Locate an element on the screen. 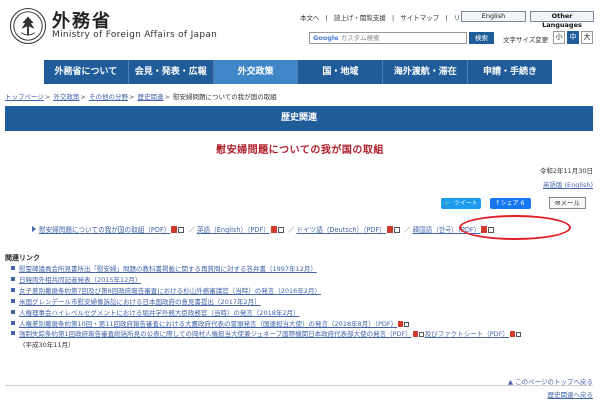 Image resolution: width=600 pixels, height=415 pixels. breadcrumb-foreign-policy: 外交政策 is located at coordinates (66, 97).